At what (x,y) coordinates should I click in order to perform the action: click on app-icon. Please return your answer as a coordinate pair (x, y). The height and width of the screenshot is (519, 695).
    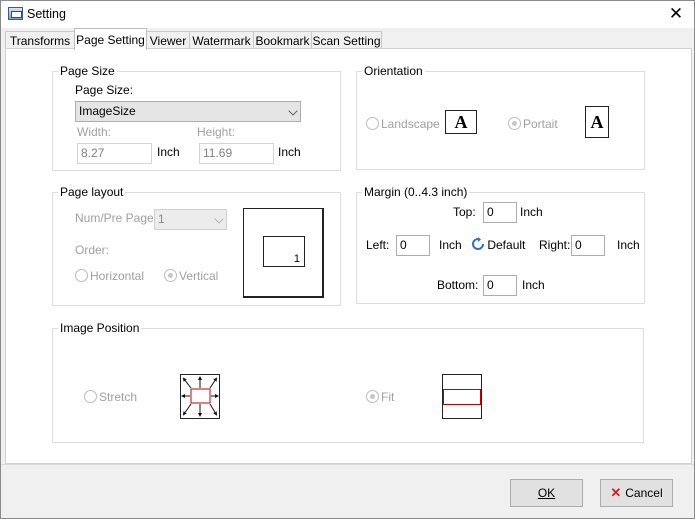
    Looking at the image, I should click on (15, 13).